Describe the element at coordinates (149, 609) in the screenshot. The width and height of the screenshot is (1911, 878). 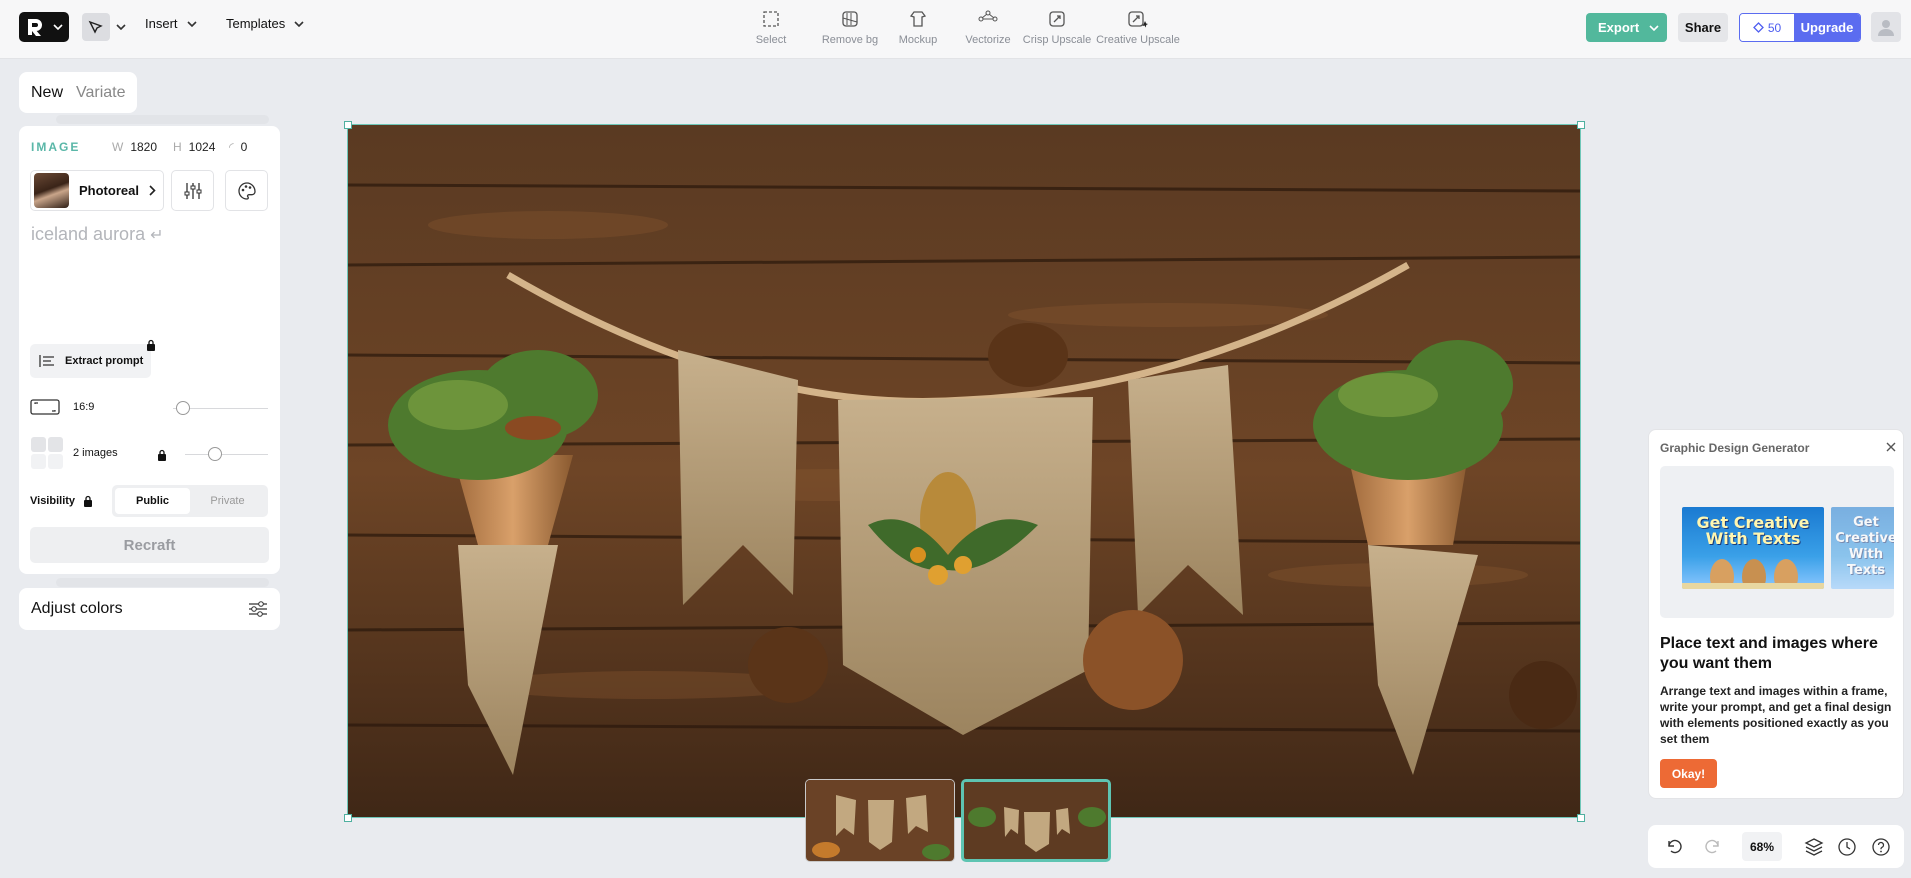
I see `adjust-colors-panel: Adjust colors` at that location.